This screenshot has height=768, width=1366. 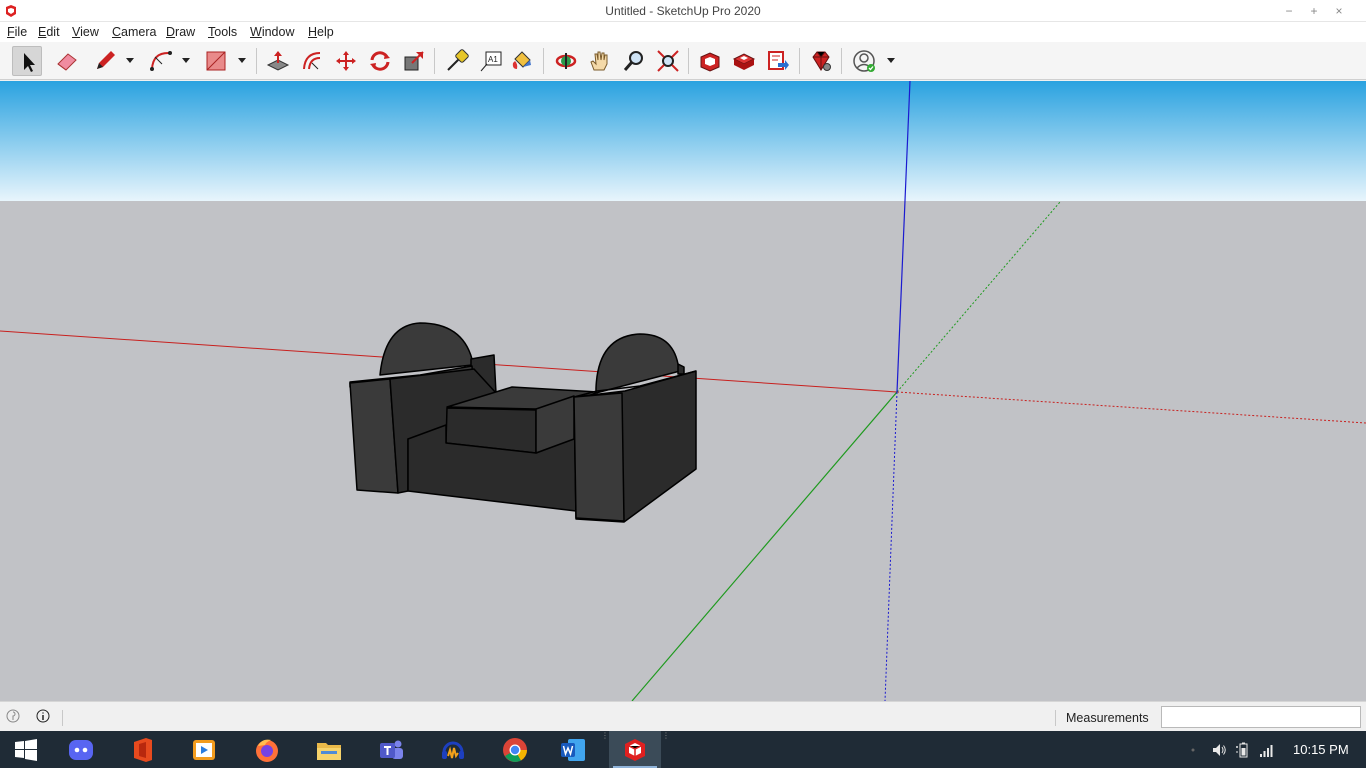 I want to click on pencil-icon, so click(x=106, y=60).